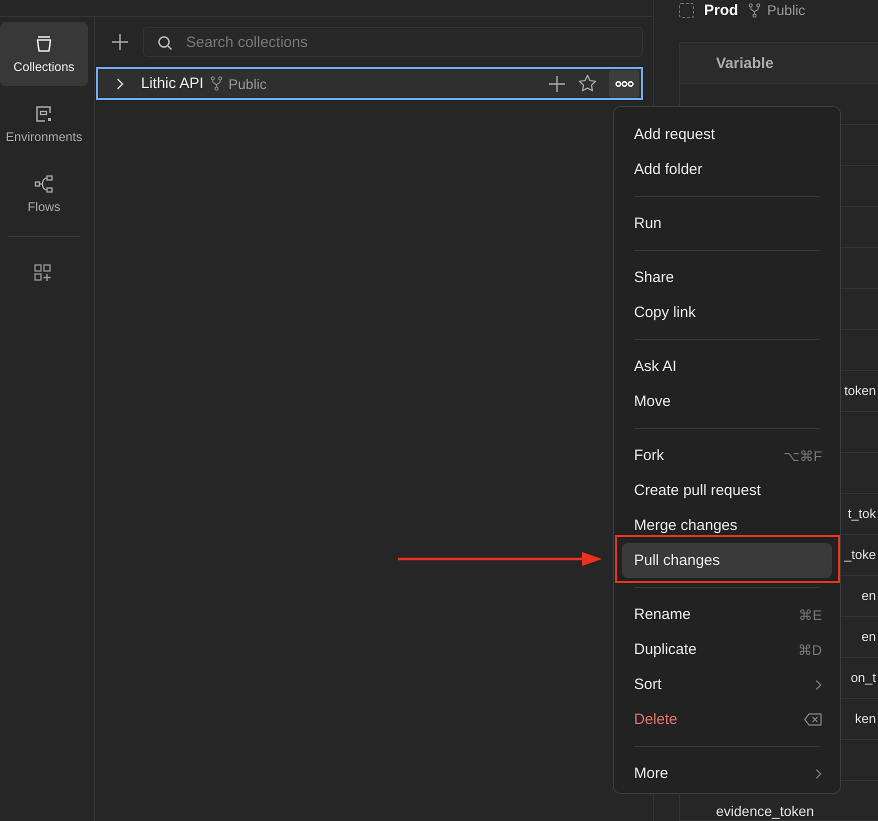  Describe the element at coordinates (727, 277) in the screenshot. I see `menu-item: Share` at that location.